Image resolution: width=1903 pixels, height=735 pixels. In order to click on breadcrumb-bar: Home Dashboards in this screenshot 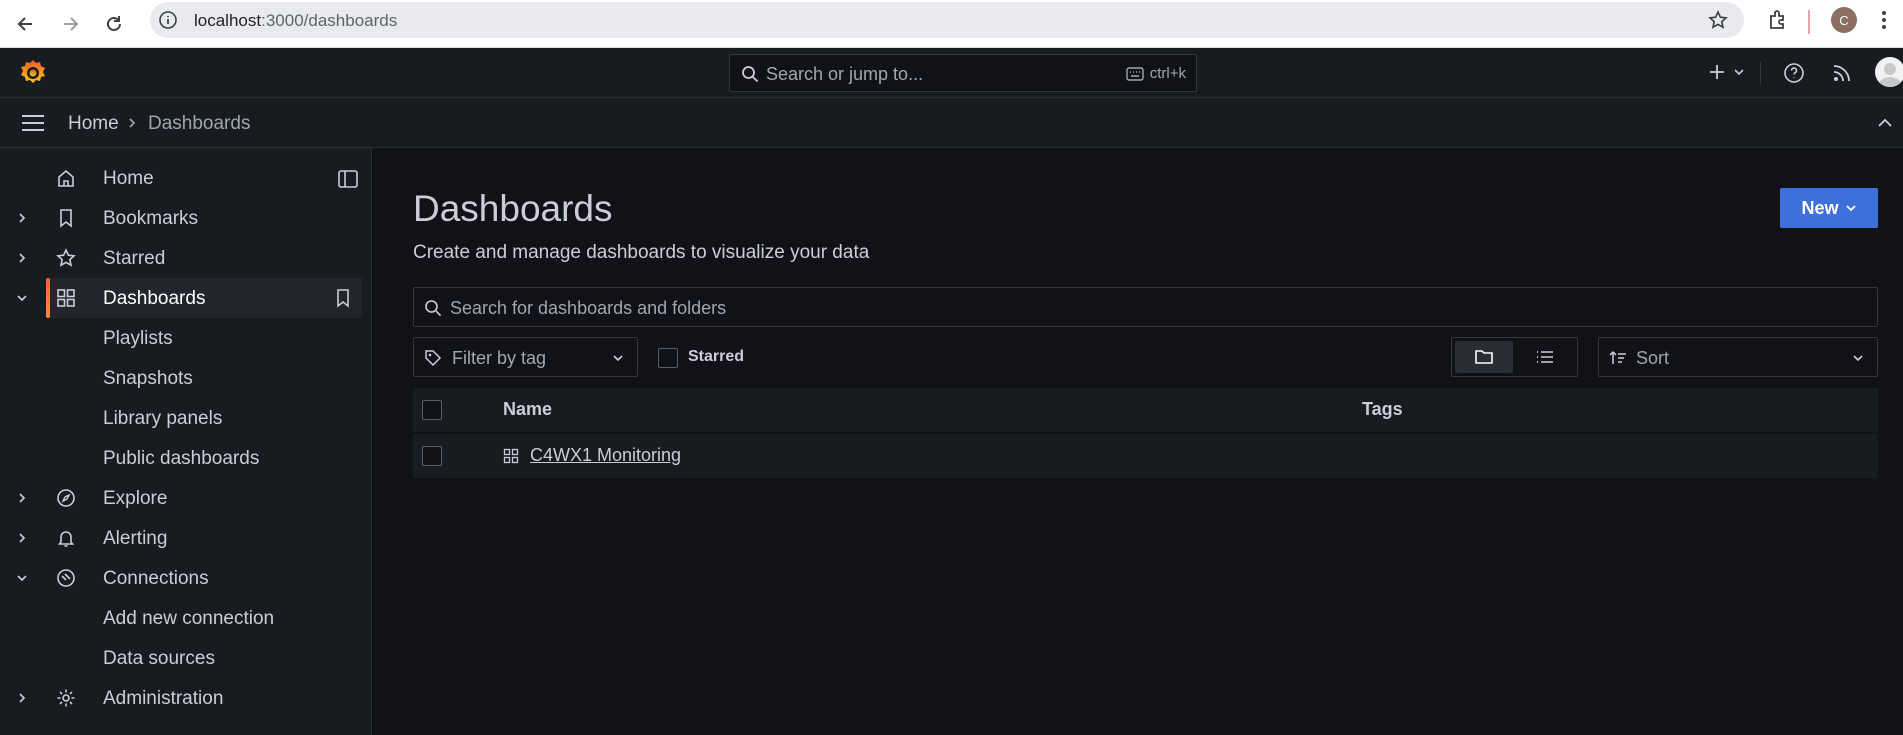, I will do `click(951, 123)`.